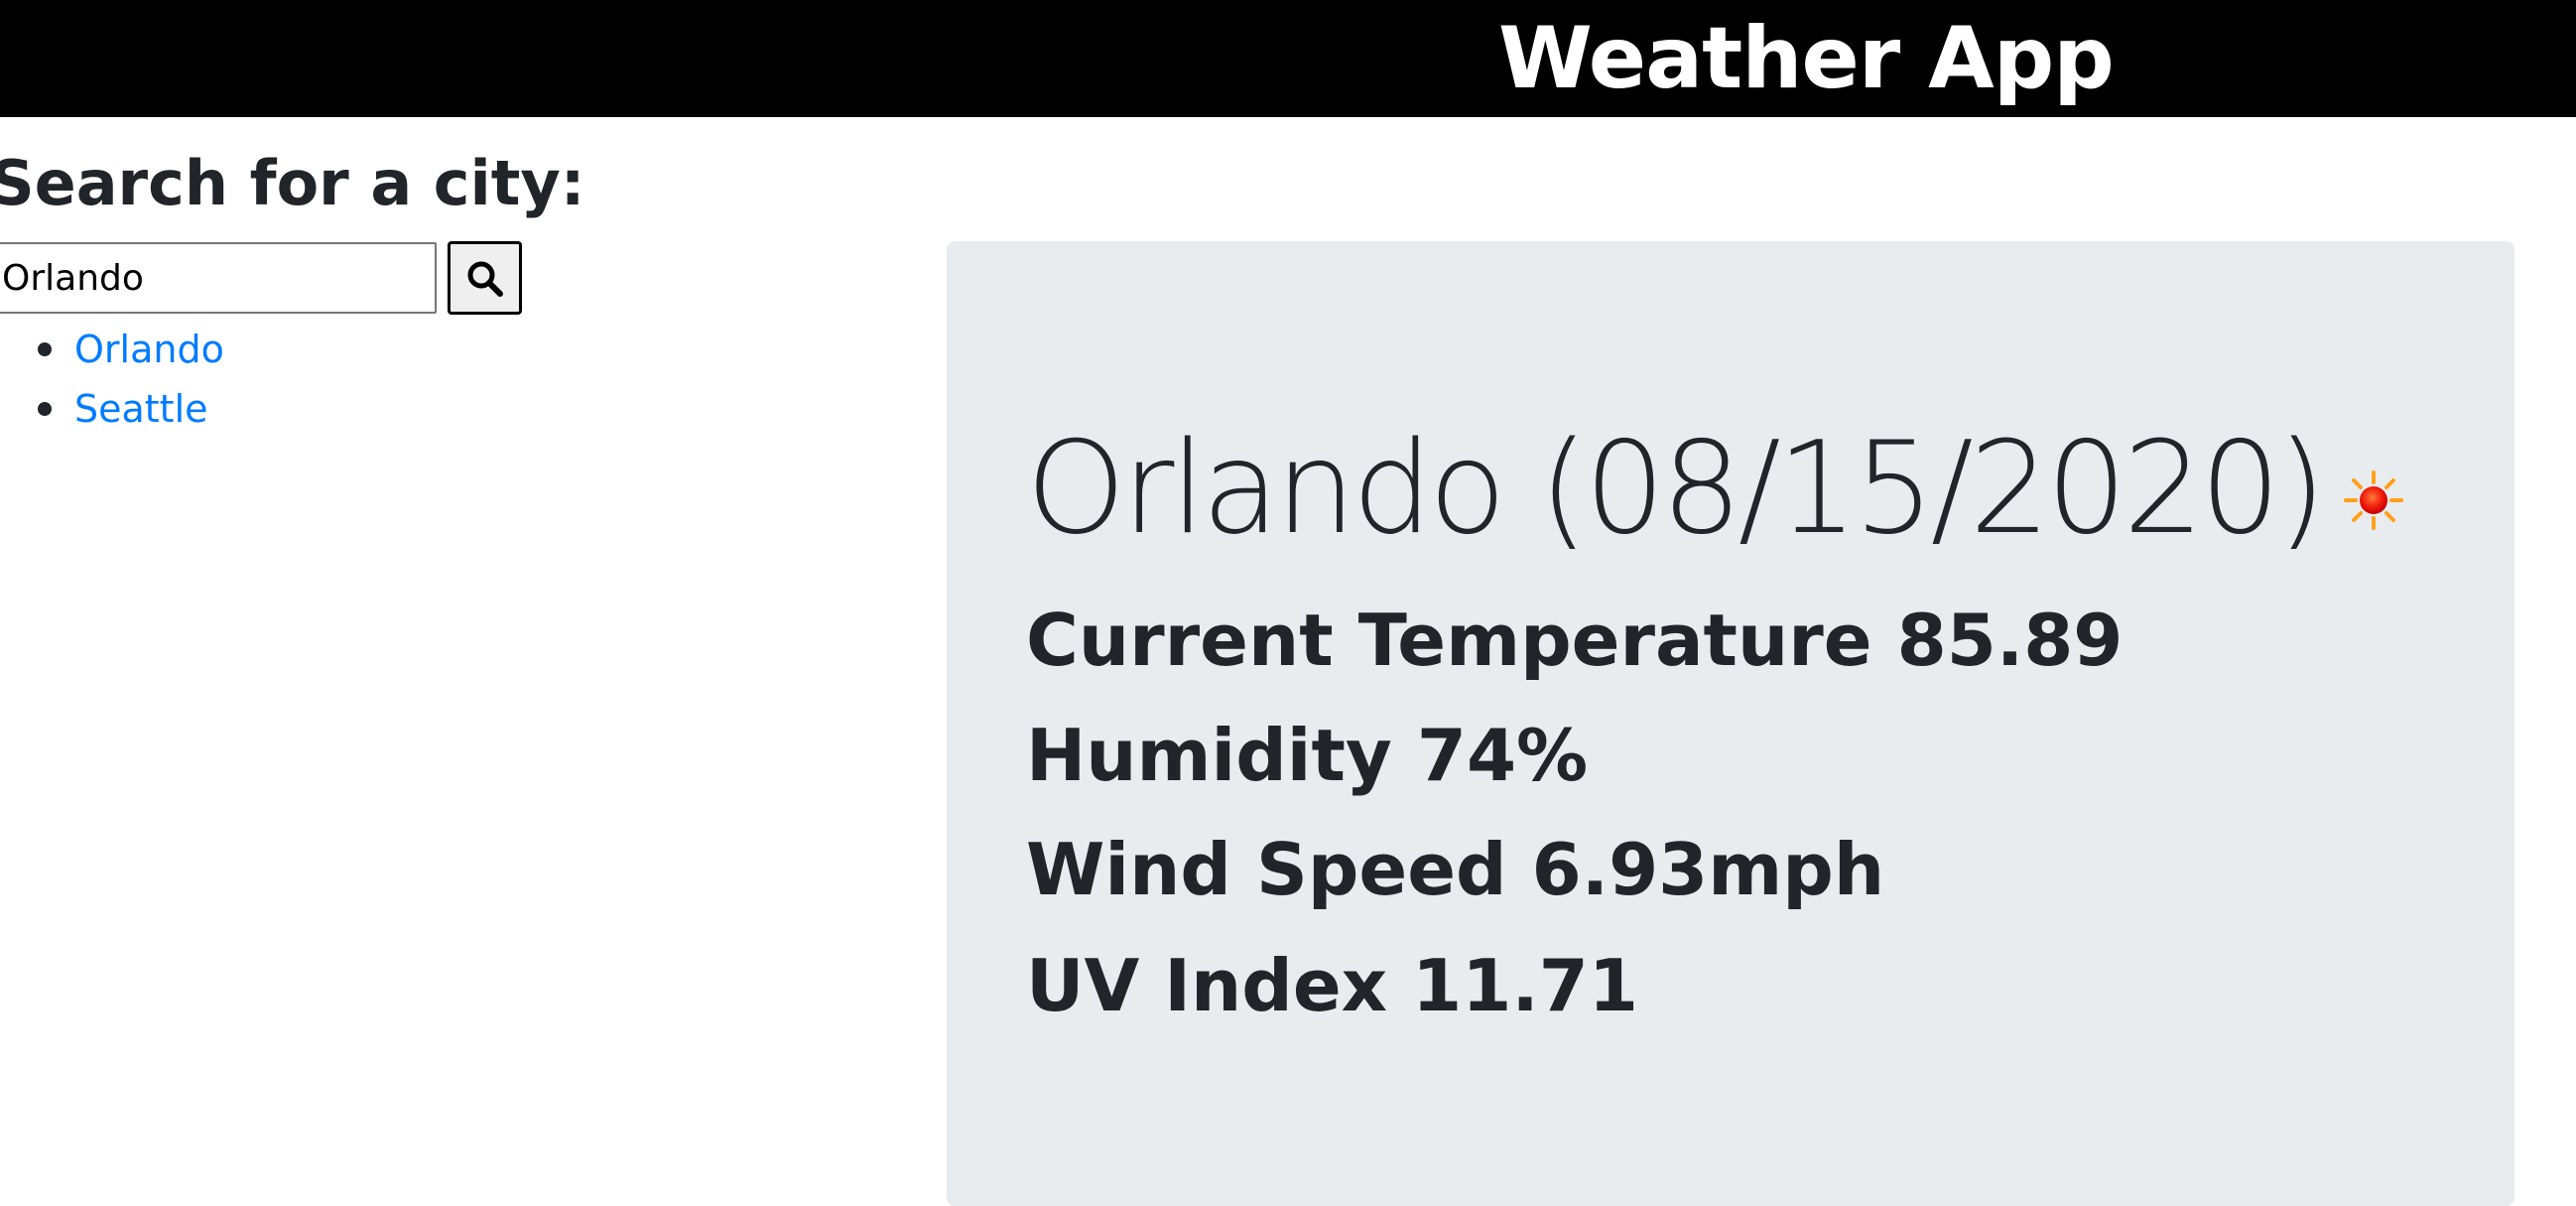 Image resolution: width=2576 pixels, height=1206 pixels. What do you see at coordinates (1676, 489) in the screenshot?
I see `city-date-title: Orlando (08/15/2020)` at bounding box center [1676, 489].